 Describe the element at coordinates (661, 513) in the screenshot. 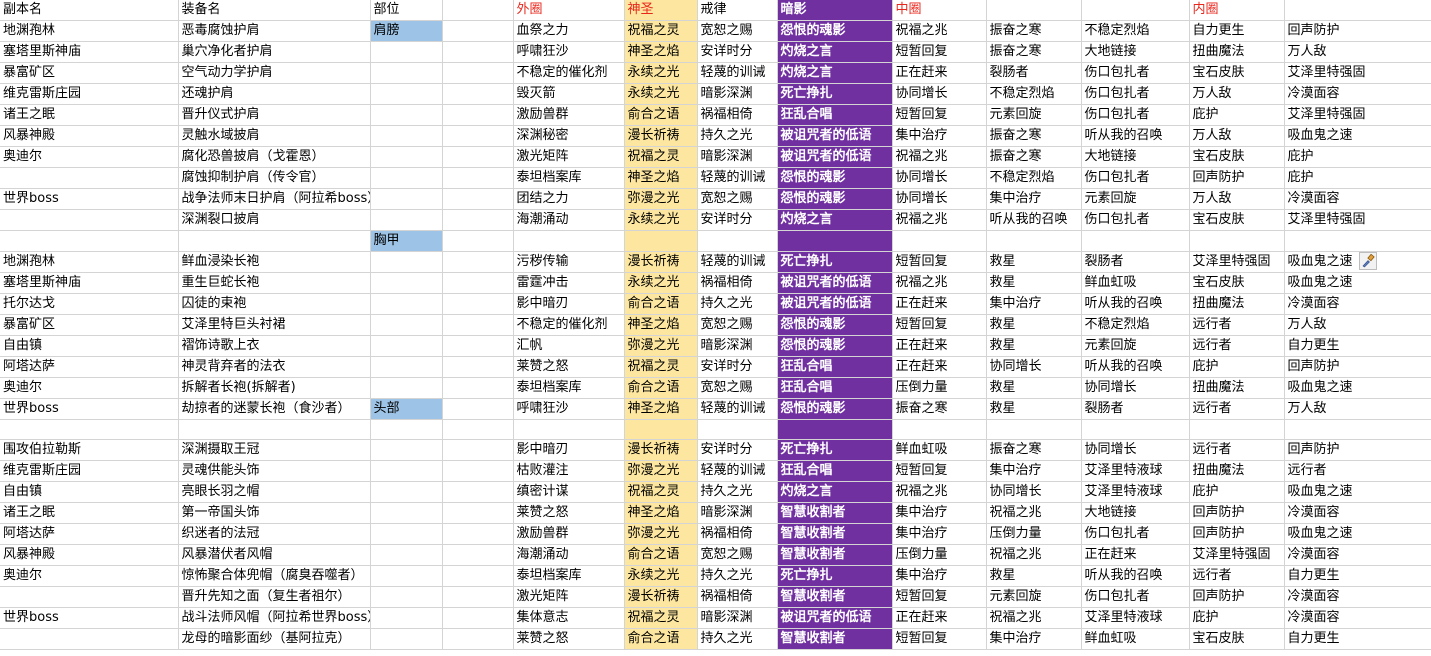

I see `table-cell: 神圣之焰` at that location.